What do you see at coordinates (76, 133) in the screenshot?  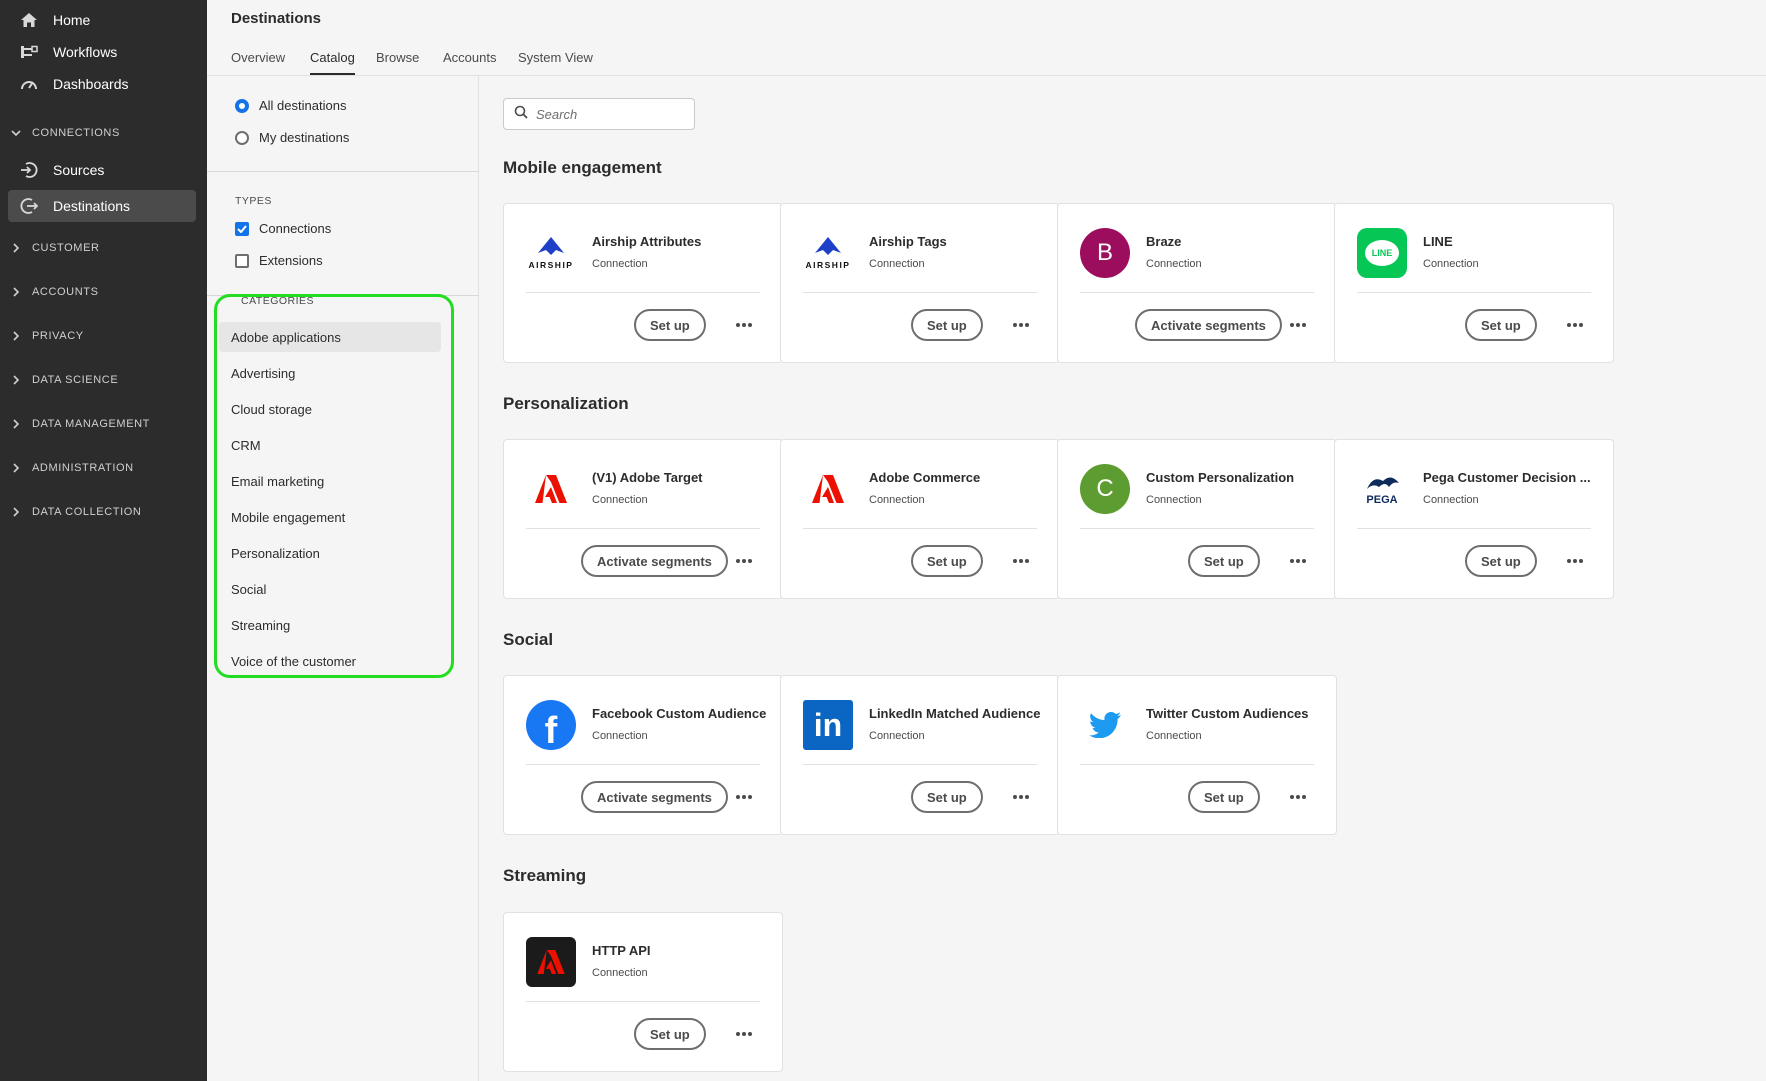 I see `nav-section-label: CONNECTIONS` at bounding box center [76, 133].